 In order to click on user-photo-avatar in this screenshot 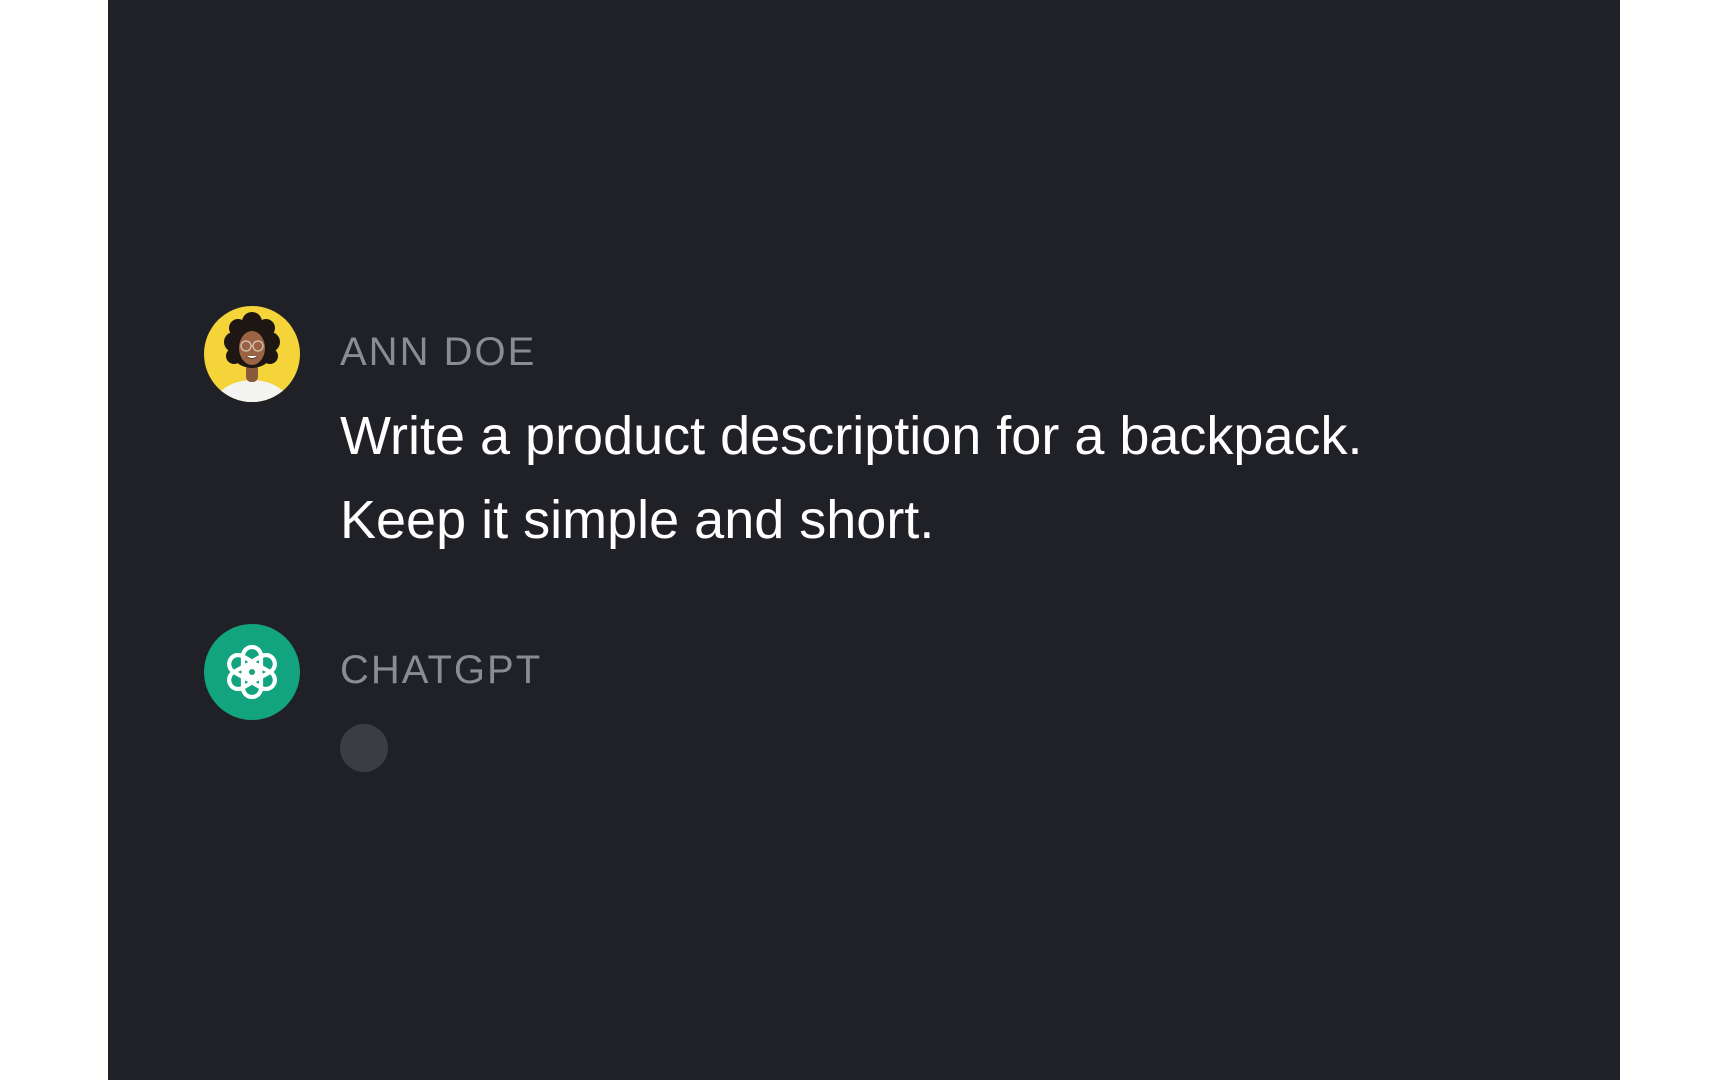, I will do `click(252, 357)`.